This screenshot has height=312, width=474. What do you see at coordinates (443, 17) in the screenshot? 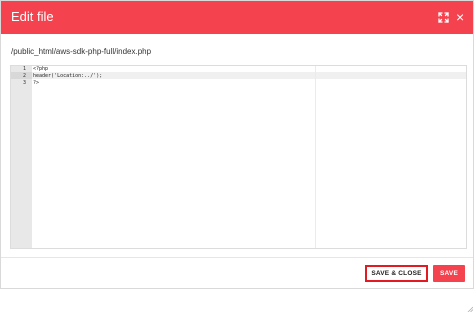
I see `maximize-icon` at bounding box center [443, 17].